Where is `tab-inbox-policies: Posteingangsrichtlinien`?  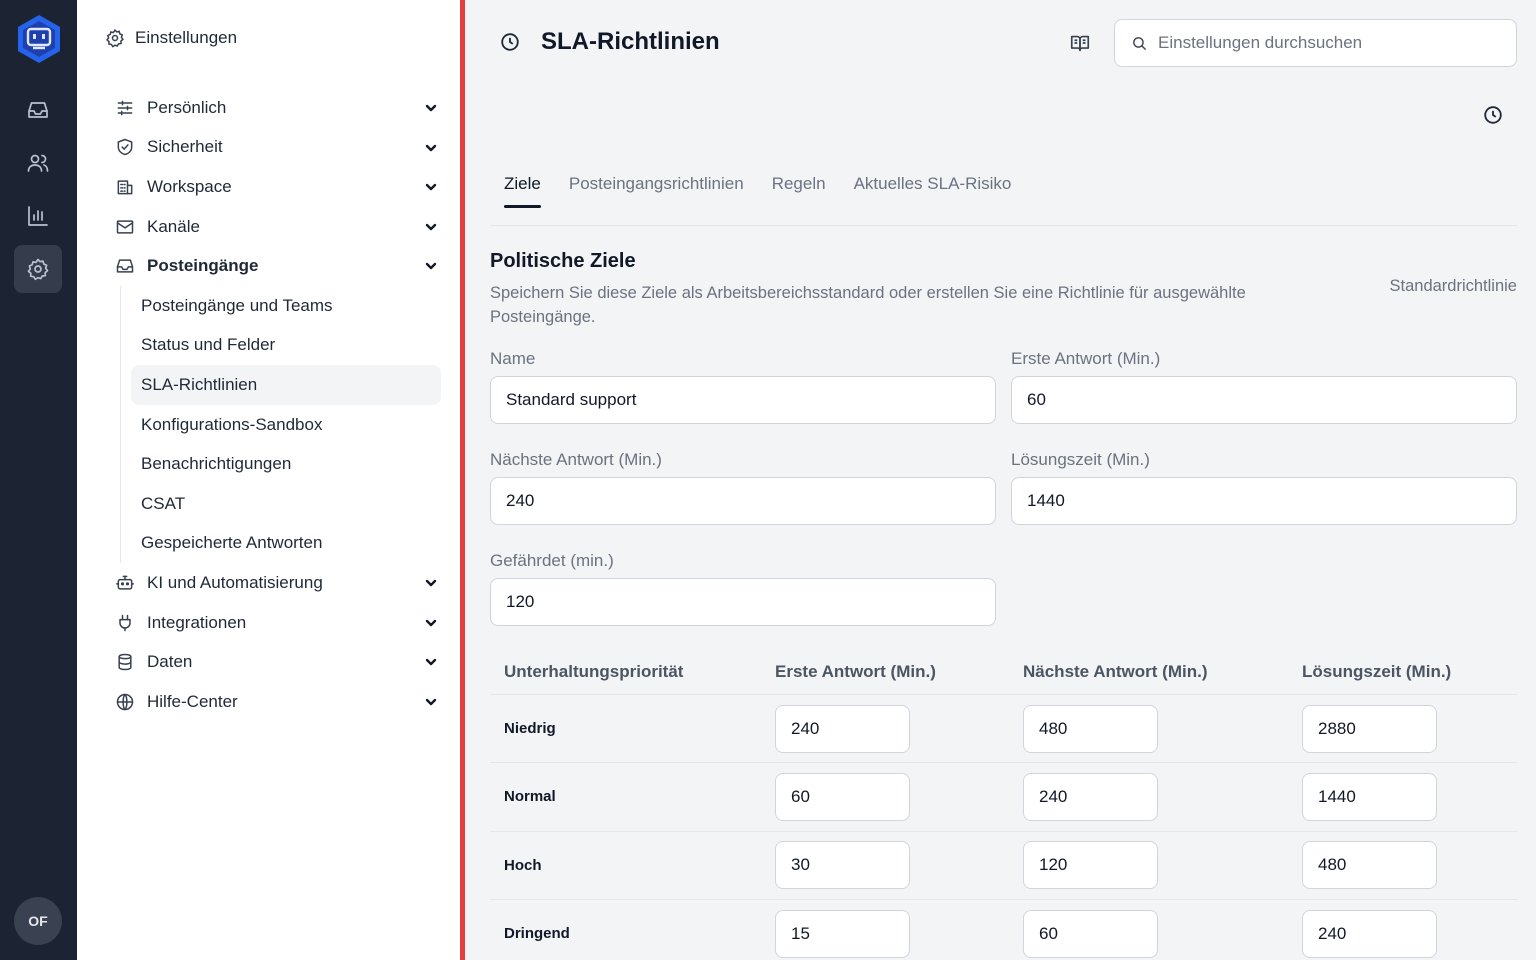 tab-inbox-policies: Posteingangsrichtlinien is located at coordinates (656, 188).